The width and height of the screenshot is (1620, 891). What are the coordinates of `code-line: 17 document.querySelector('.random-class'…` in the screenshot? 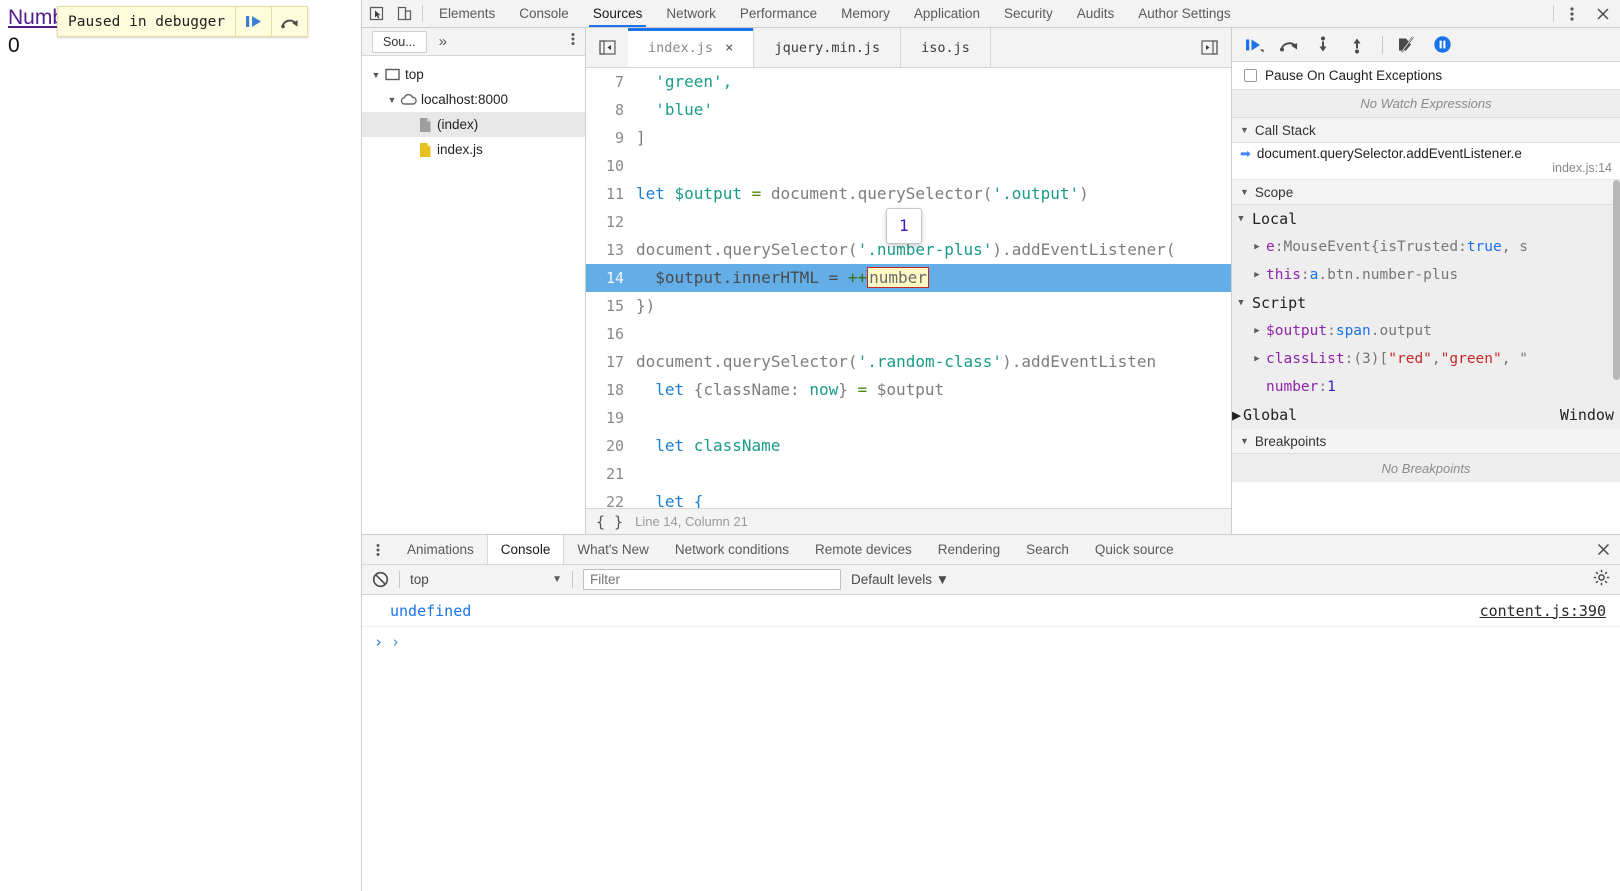 It's located at (908, 362).